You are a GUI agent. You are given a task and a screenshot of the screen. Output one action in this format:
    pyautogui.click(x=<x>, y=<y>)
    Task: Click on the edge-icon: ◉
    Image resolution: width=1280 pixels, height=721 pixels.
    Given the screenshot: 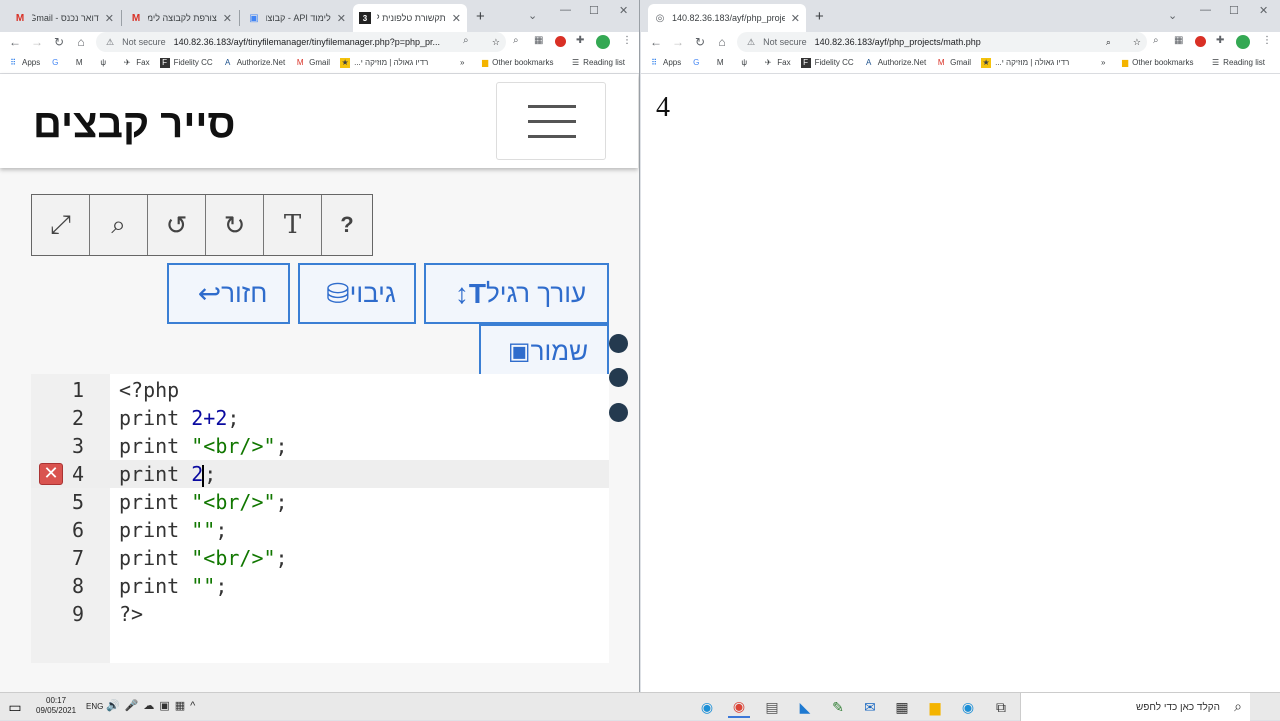 What is the action you would take?
    pyautogui.click(x=707, y=707)
    